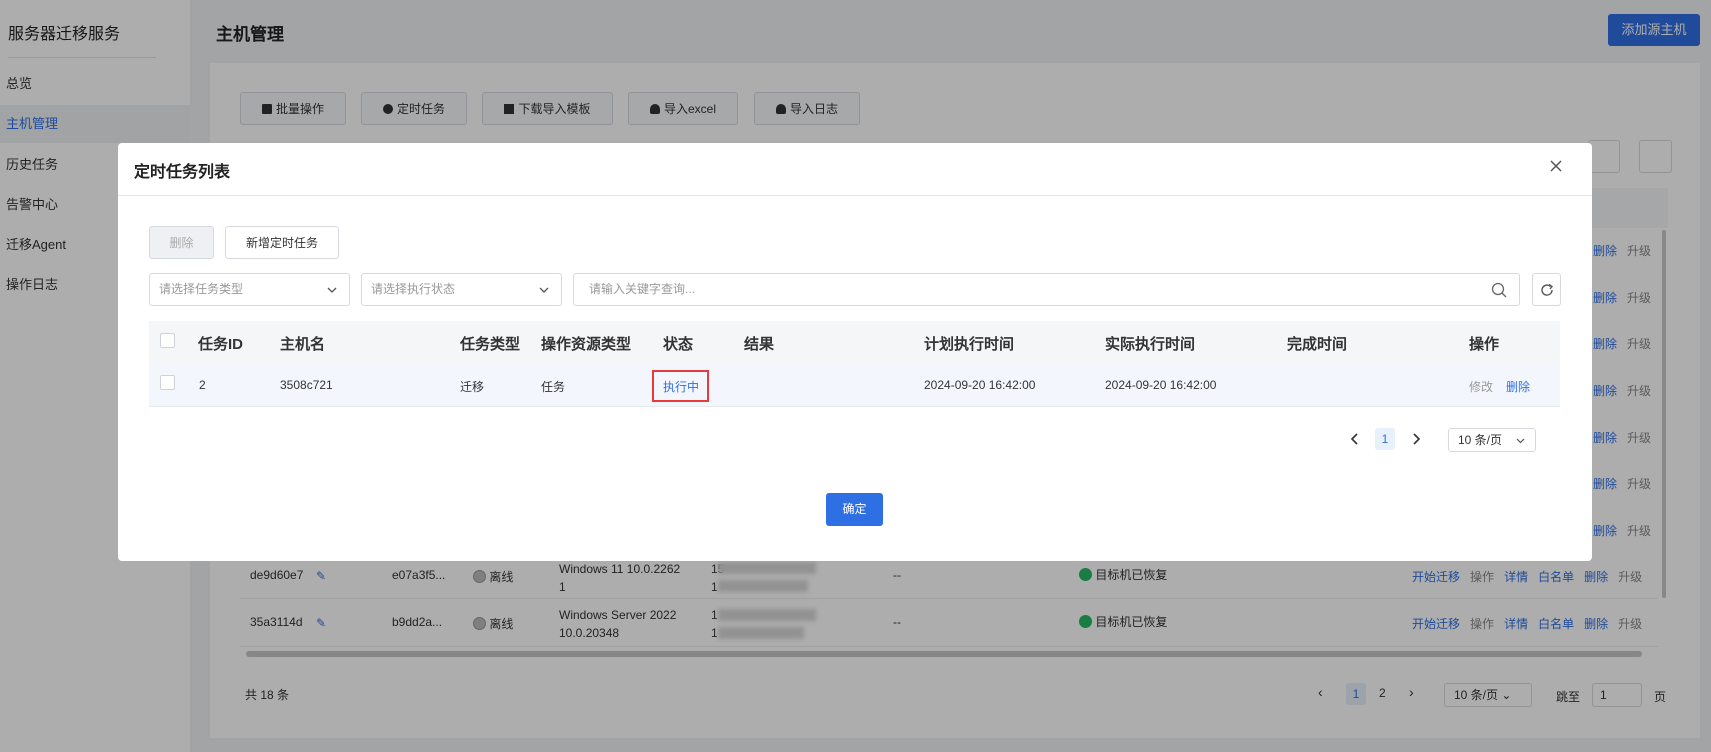 The width and height of the screenshot is (1711, 752). What do you see at coordinates (167, 382) in the screenshot?
I see `row-checkbox` at bounding box center [167, 382].